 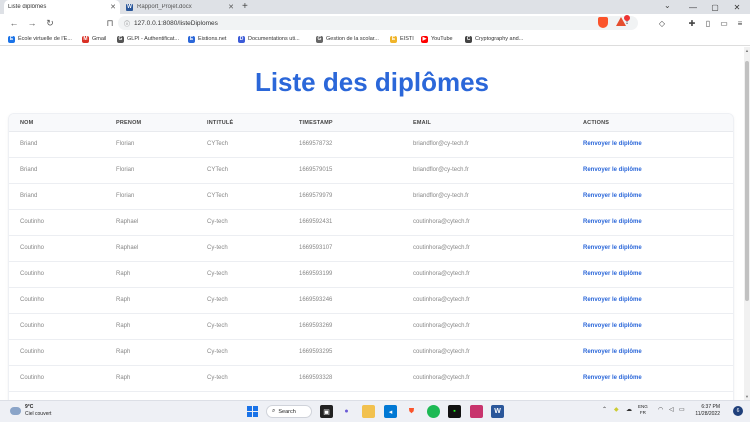 What do you see at coordinates (693, 7) in the screenshot?
I see `minimize-button: —` at bounding box center [693, 7].